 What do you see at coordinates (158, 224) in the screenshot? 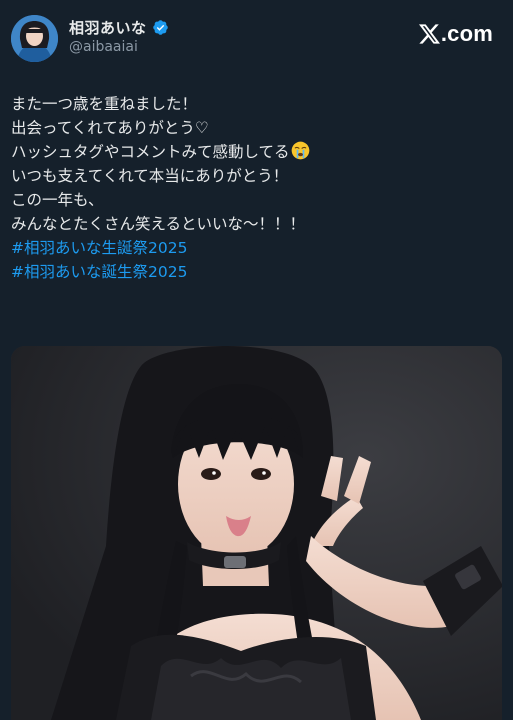
I see `tweet-line: みんなとたくさん笑えるといいな〜！！！` at bounding box center [158, 224].